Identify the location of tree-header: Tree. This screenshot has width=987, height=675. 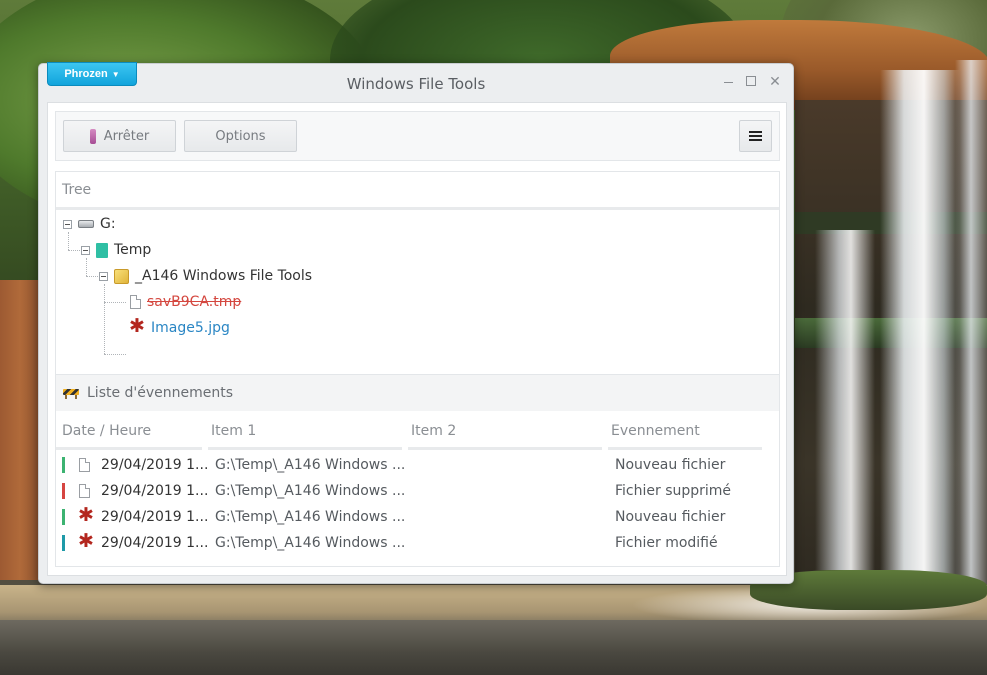
(417, 191).